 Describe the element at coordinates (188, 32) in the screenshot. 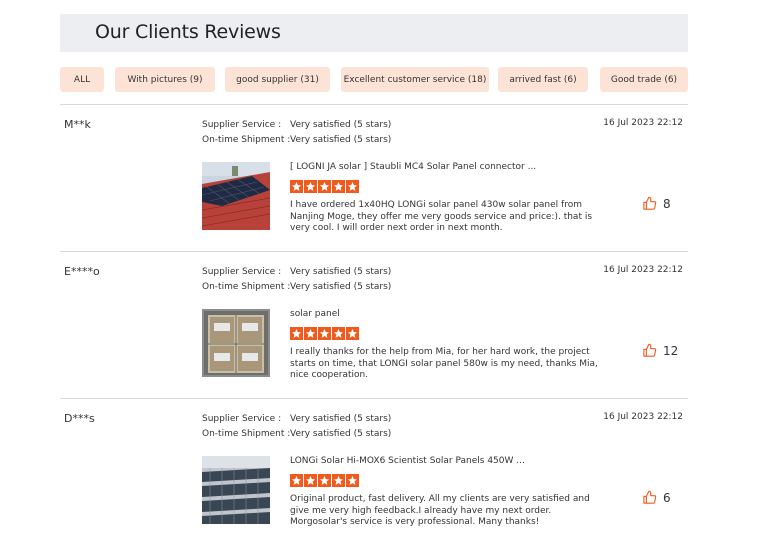

I see `page-title: Our Clients Reviews` at that location.